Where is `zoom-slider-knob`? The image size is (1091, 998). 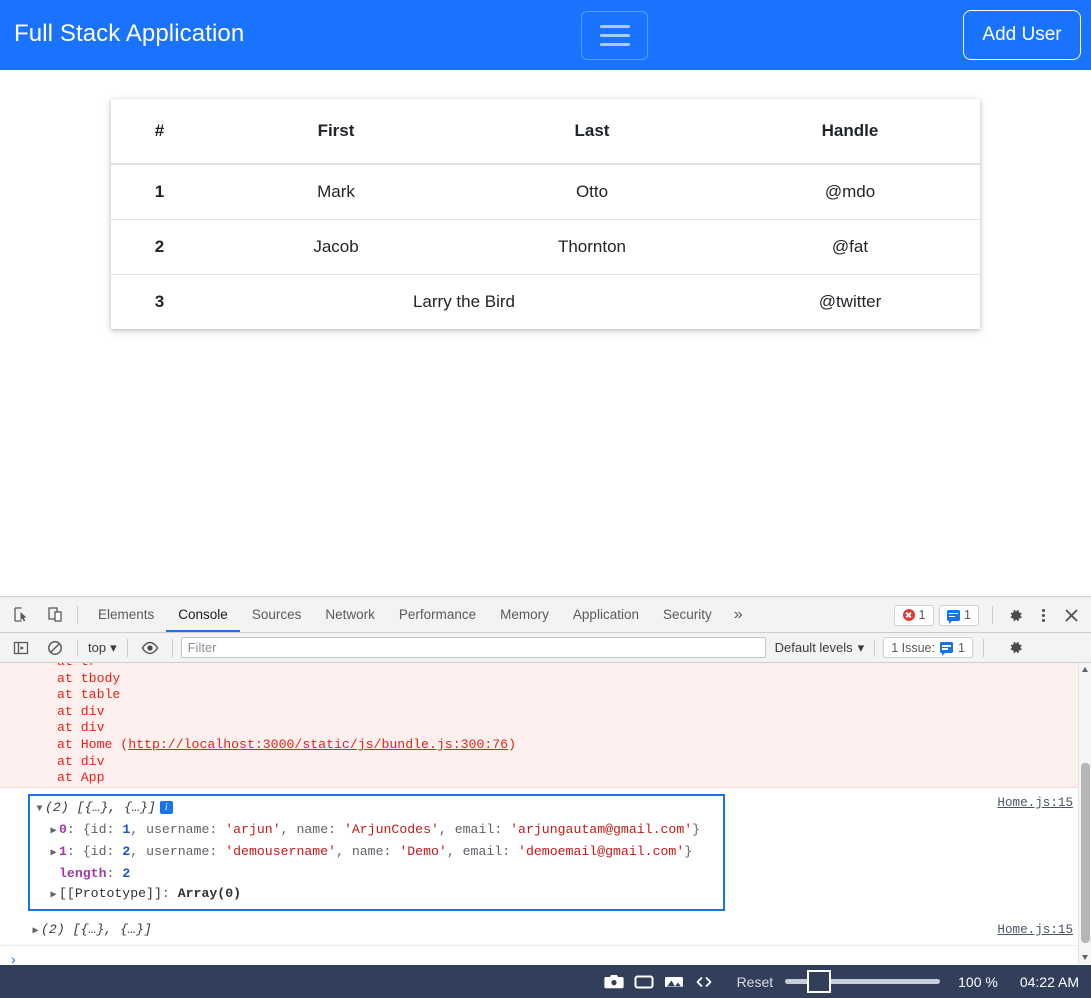 zoom-slider-knob is located at coordinates (819, 981).